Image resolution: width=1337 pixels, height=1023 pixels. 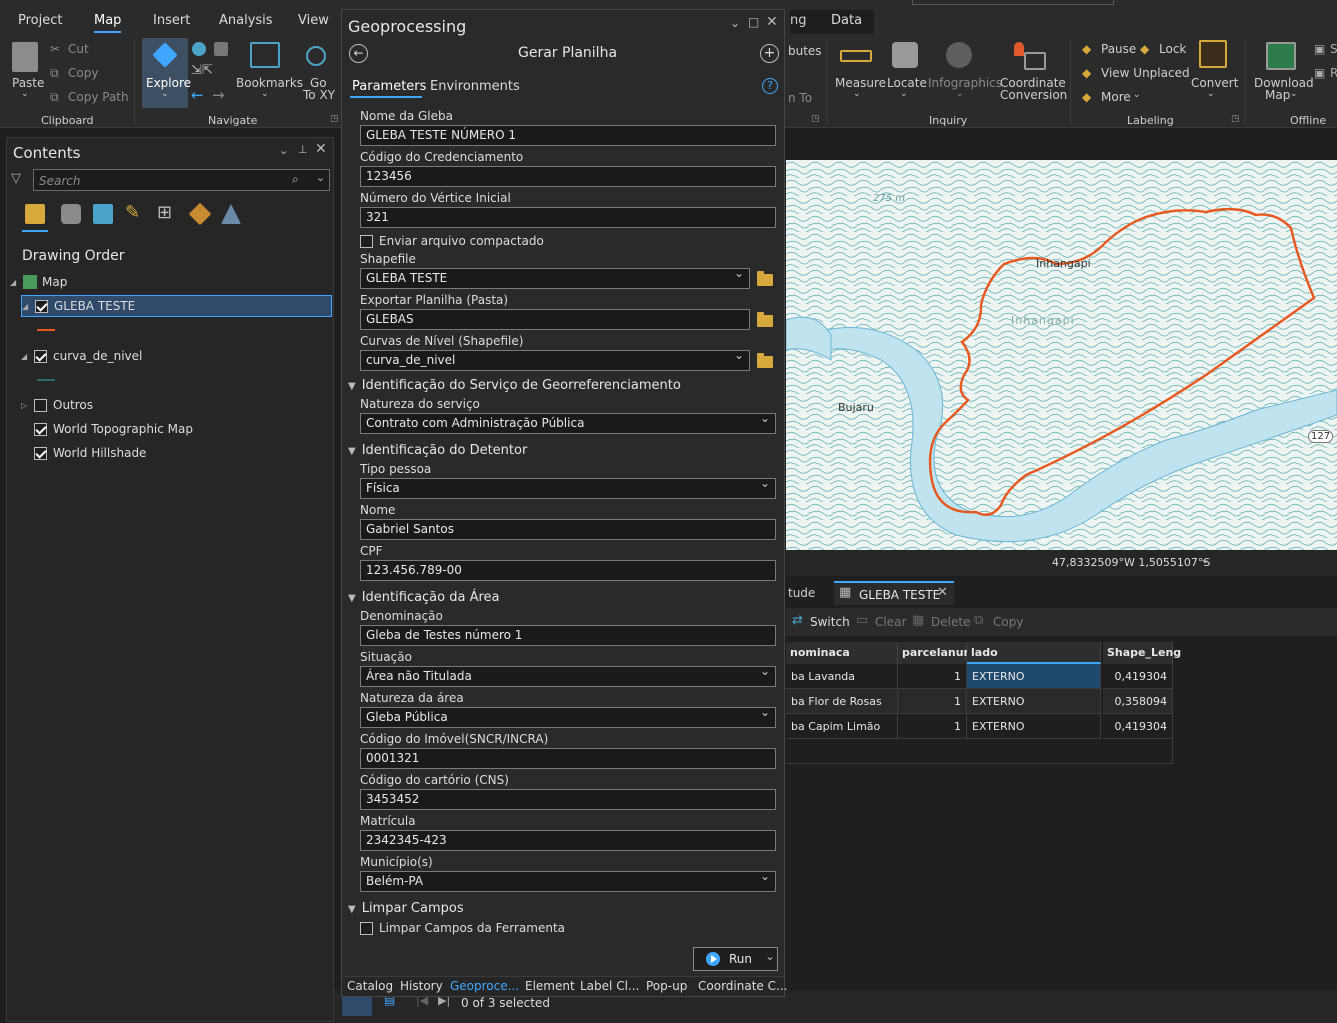 What do you see at coordinates (798, 20) in the screenshot?
I see `tab-partial: ng` at bounding box center [798, 20].